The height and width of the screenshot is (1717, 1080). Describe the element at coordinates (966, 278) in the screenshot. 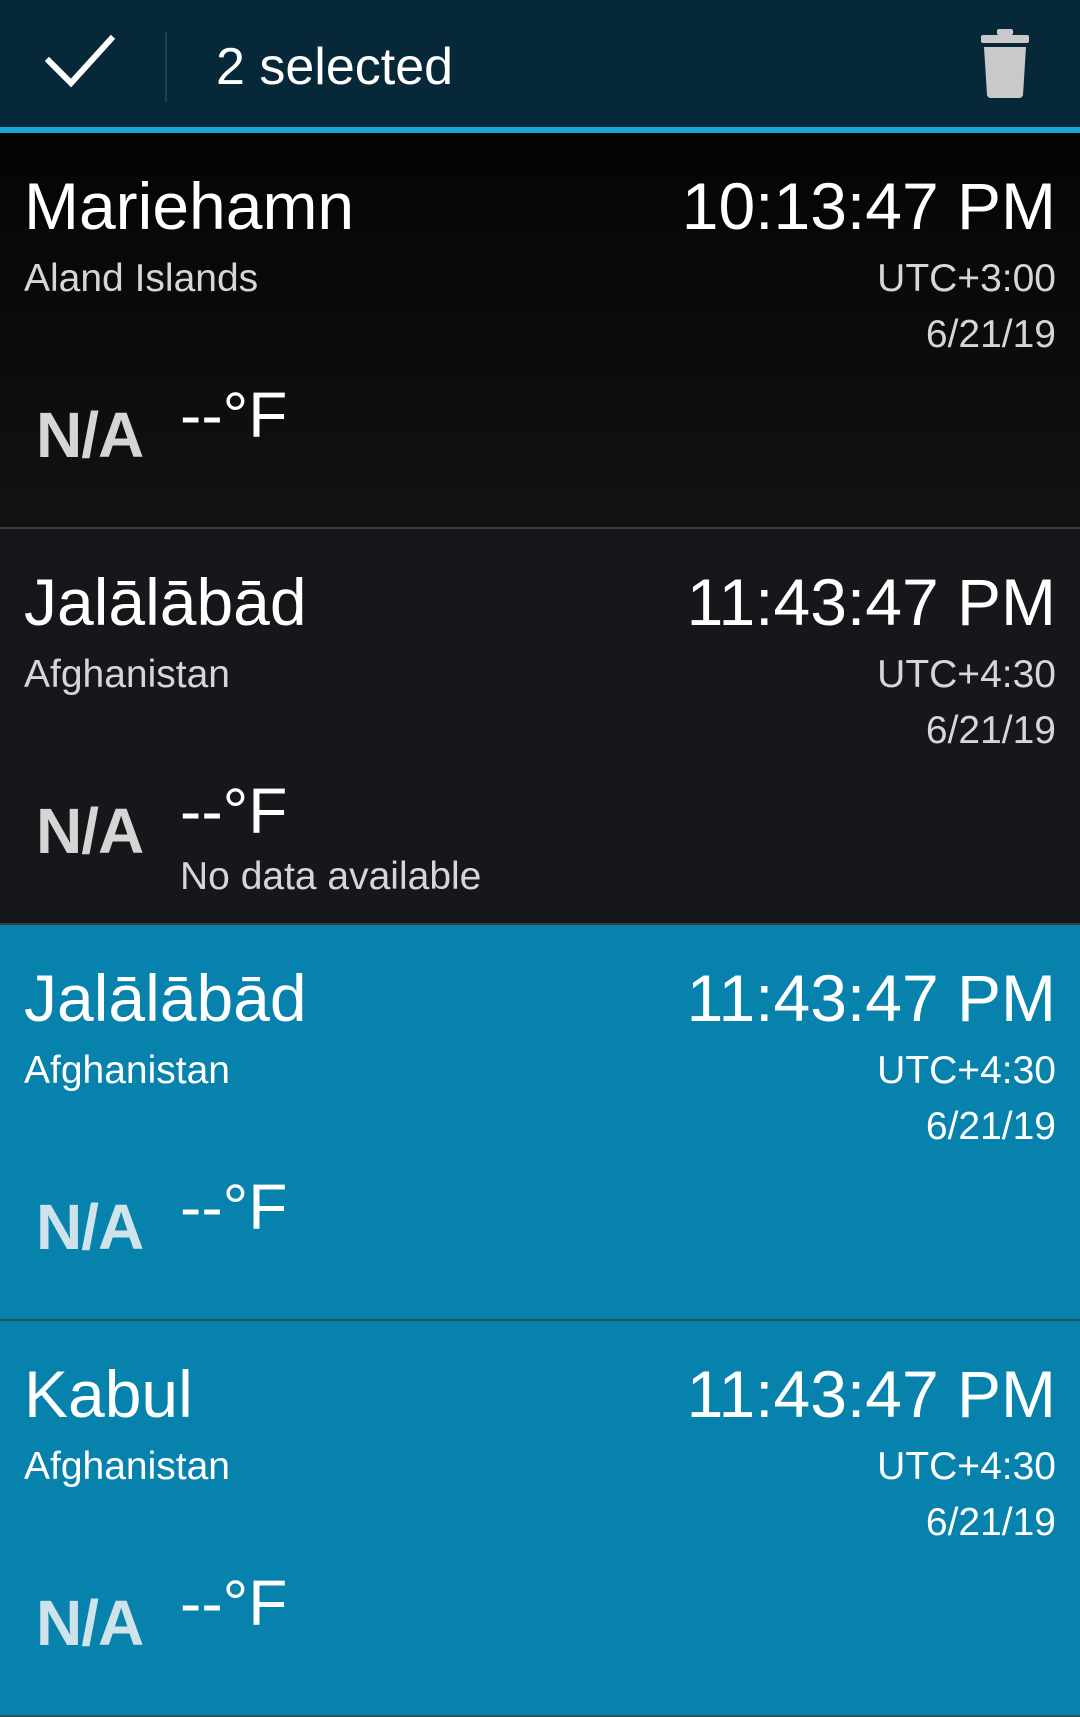

I see `utc-offset: UTC+3:00` at that location.